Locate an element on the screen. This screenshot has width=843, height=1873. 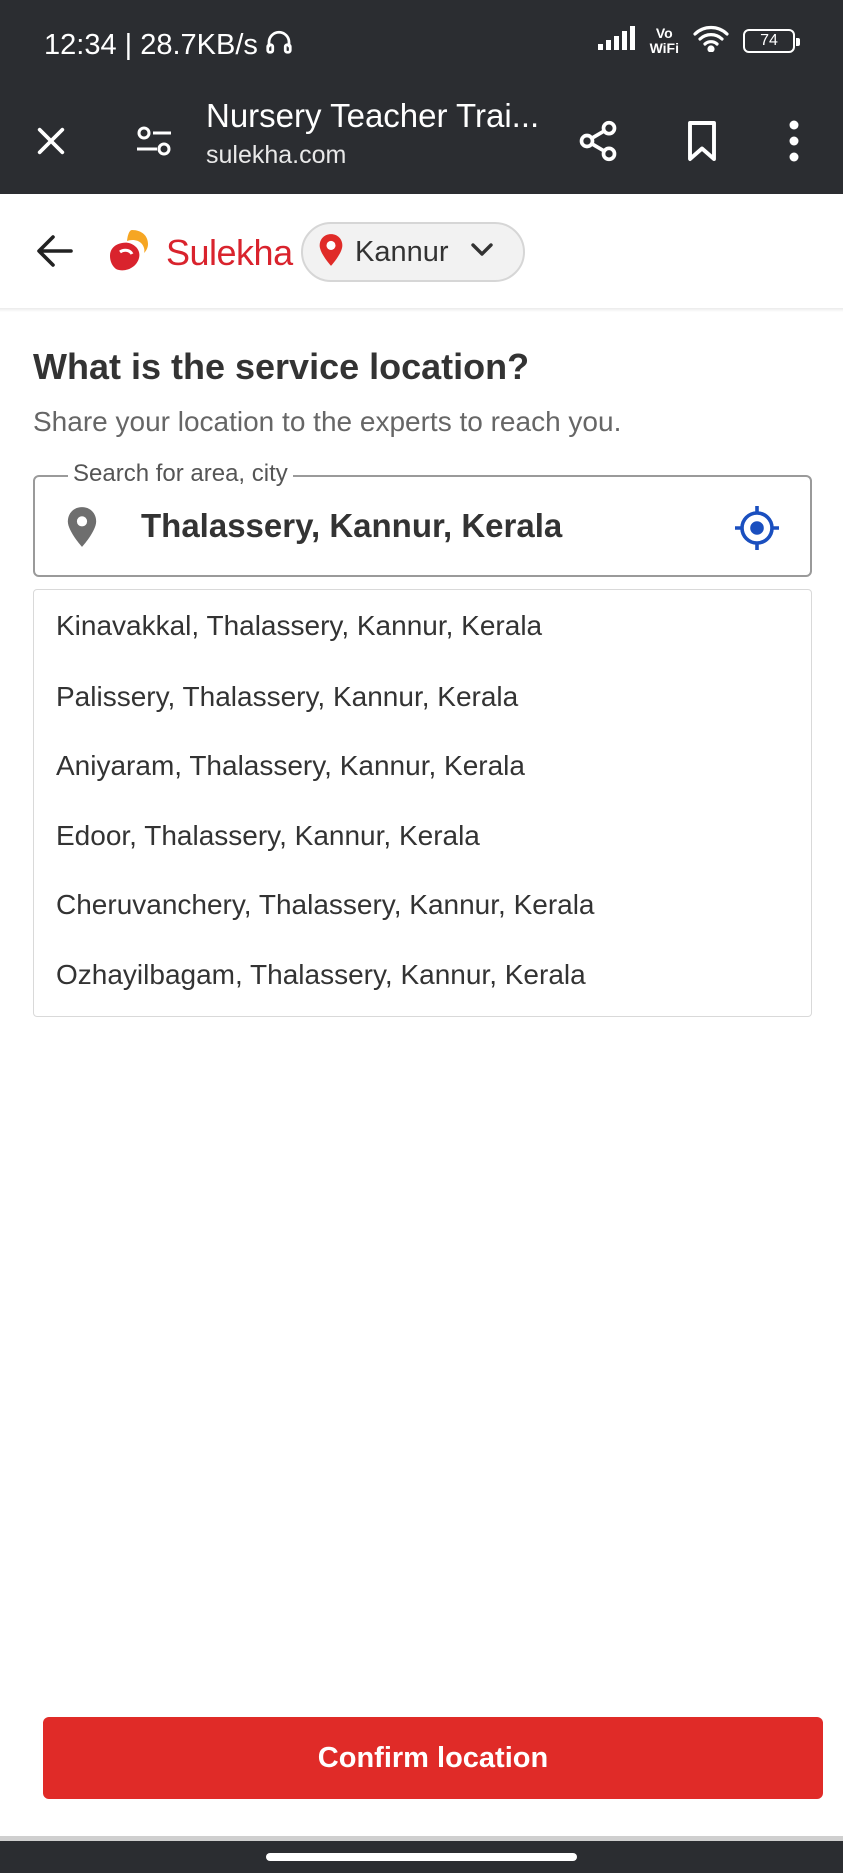
logo-text: Sulekha is located at coordinates (229, 252).